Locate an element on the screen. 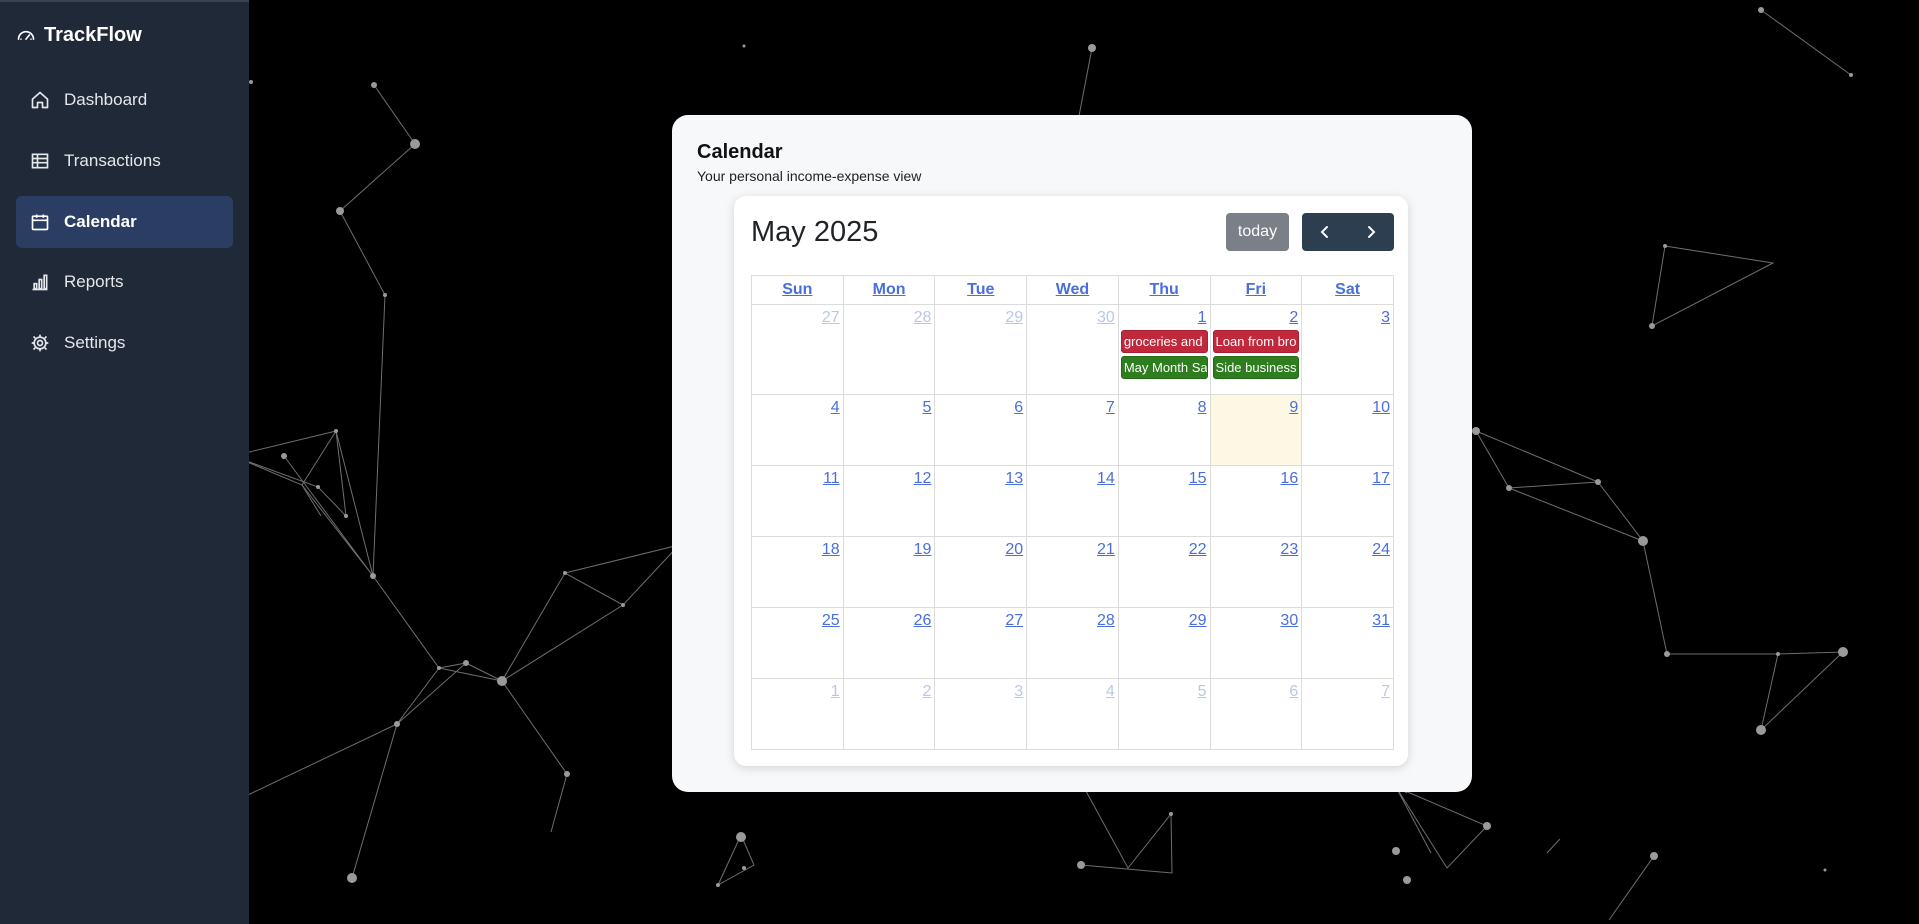 The width and height of the screenshot is (1919, 924). weekday-header: Fri is located at coordinates (1256, 290).